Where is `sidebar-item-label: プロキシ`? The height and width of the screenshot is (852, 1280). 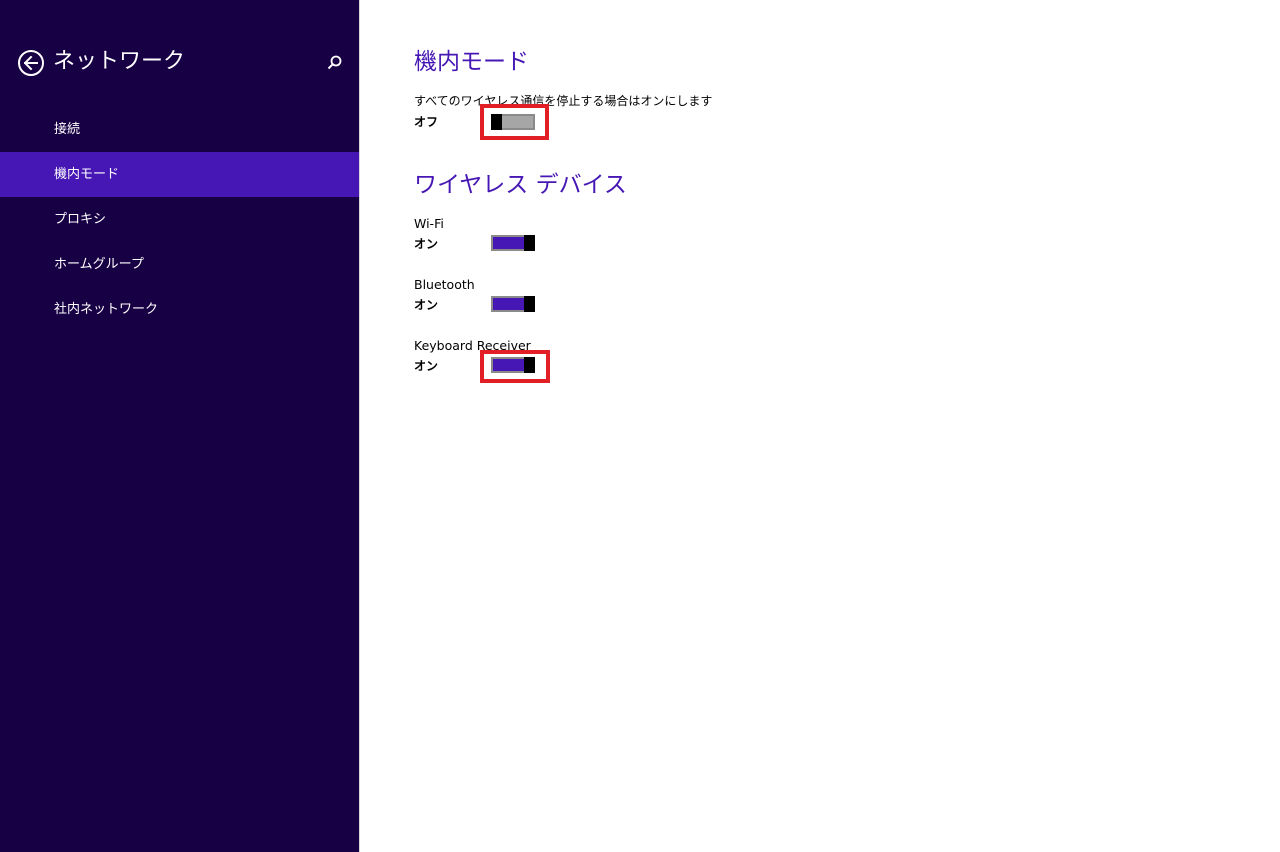 sidebar-item-label: プロキシ is located at coordinates (80, 219).